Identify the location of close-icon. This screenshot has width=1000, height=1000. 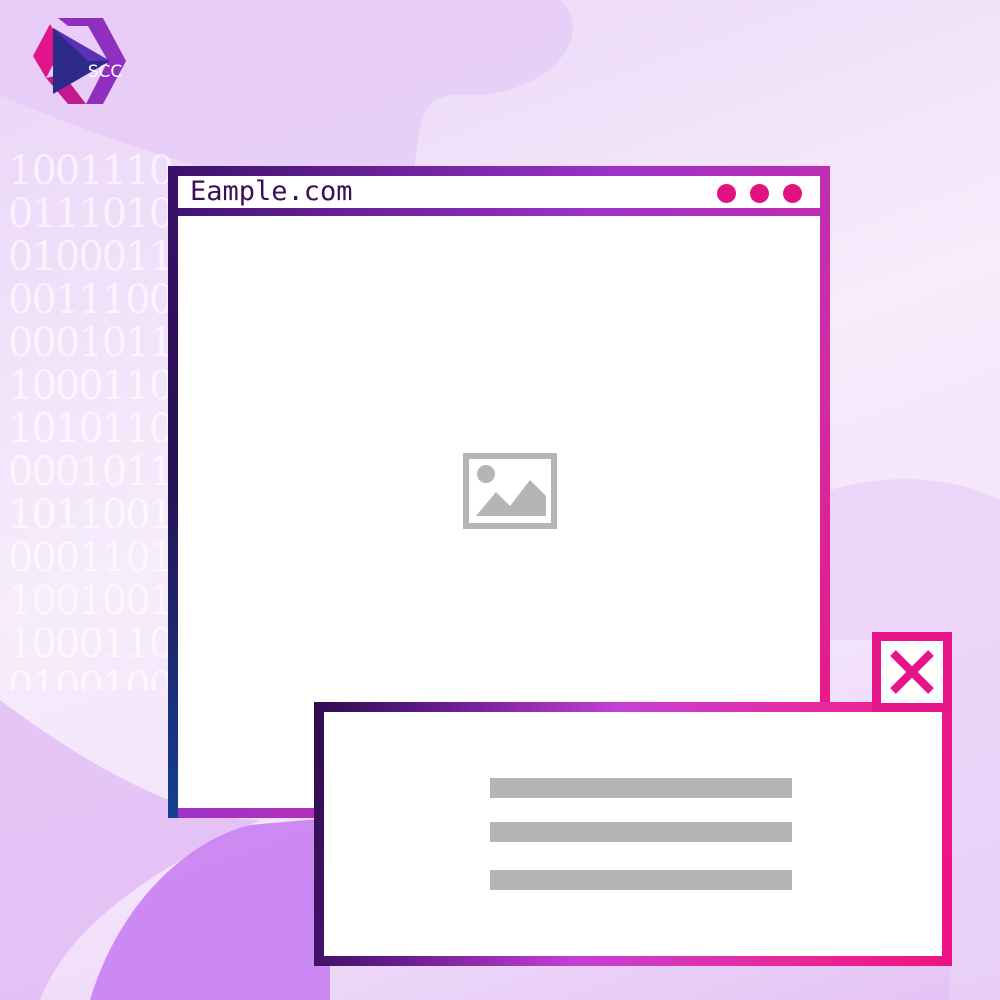
(912, 672).